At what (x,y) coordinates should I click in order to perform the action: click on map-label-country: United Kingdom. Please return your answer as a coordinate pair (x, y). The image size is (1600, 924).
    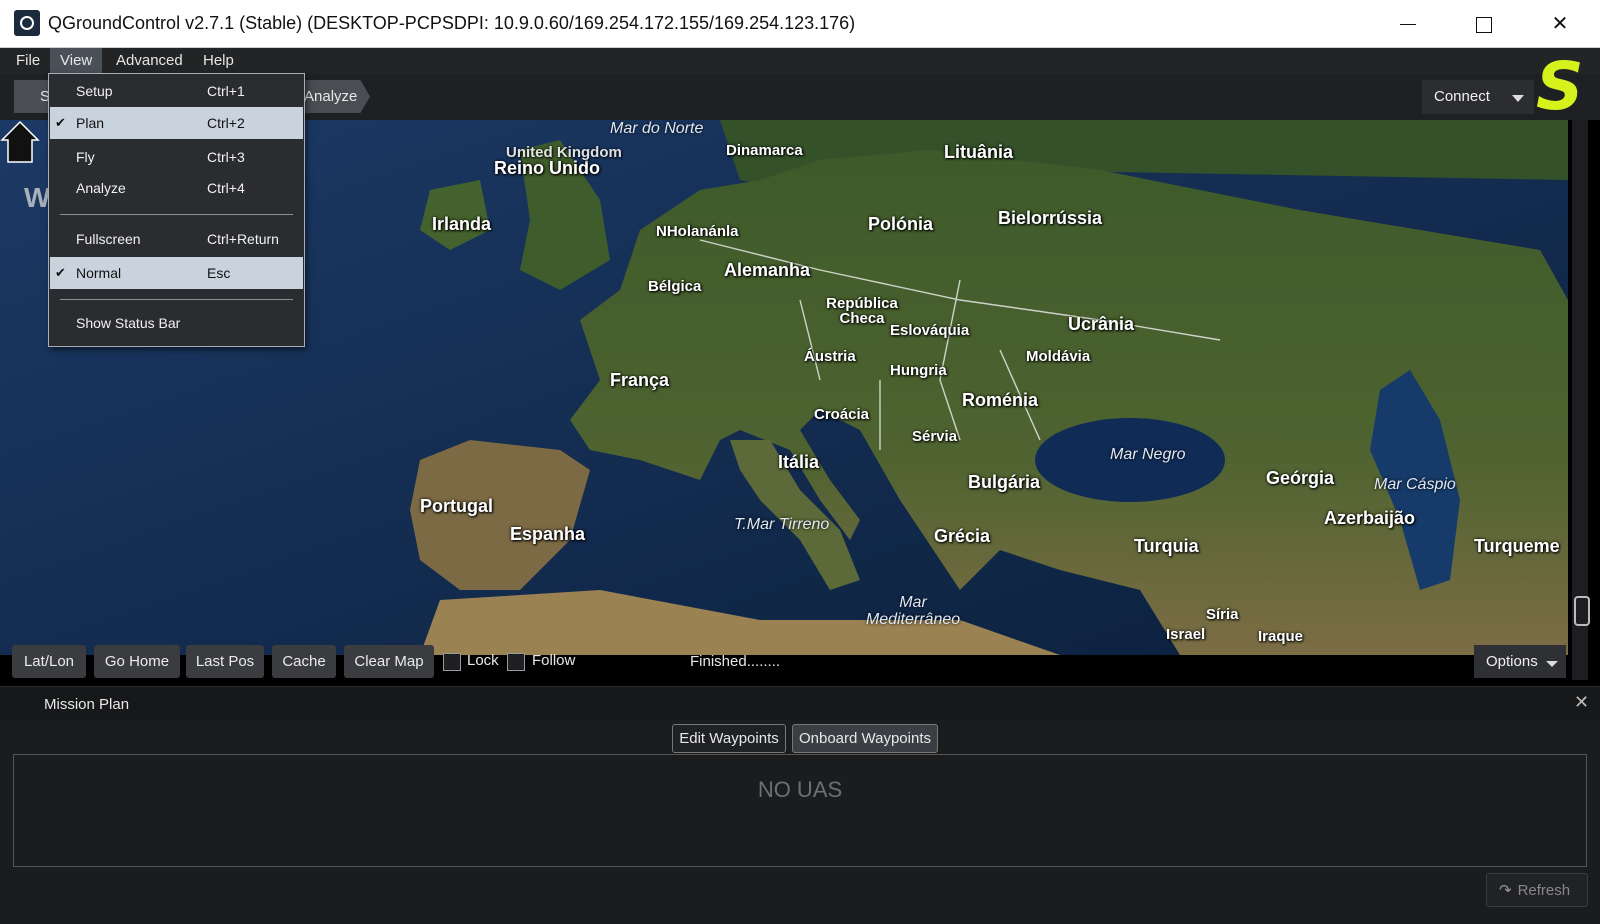
    Looking at the image, I should click on (564, 152).